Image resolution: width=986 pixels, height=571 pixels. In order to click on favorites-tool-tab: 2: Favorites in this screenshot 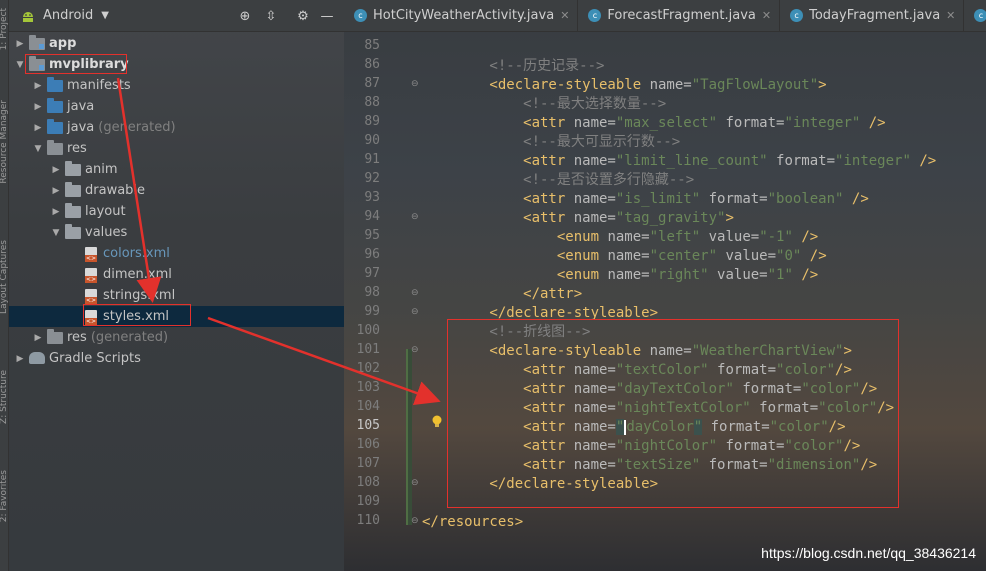, I will do `click(4, 496)`.